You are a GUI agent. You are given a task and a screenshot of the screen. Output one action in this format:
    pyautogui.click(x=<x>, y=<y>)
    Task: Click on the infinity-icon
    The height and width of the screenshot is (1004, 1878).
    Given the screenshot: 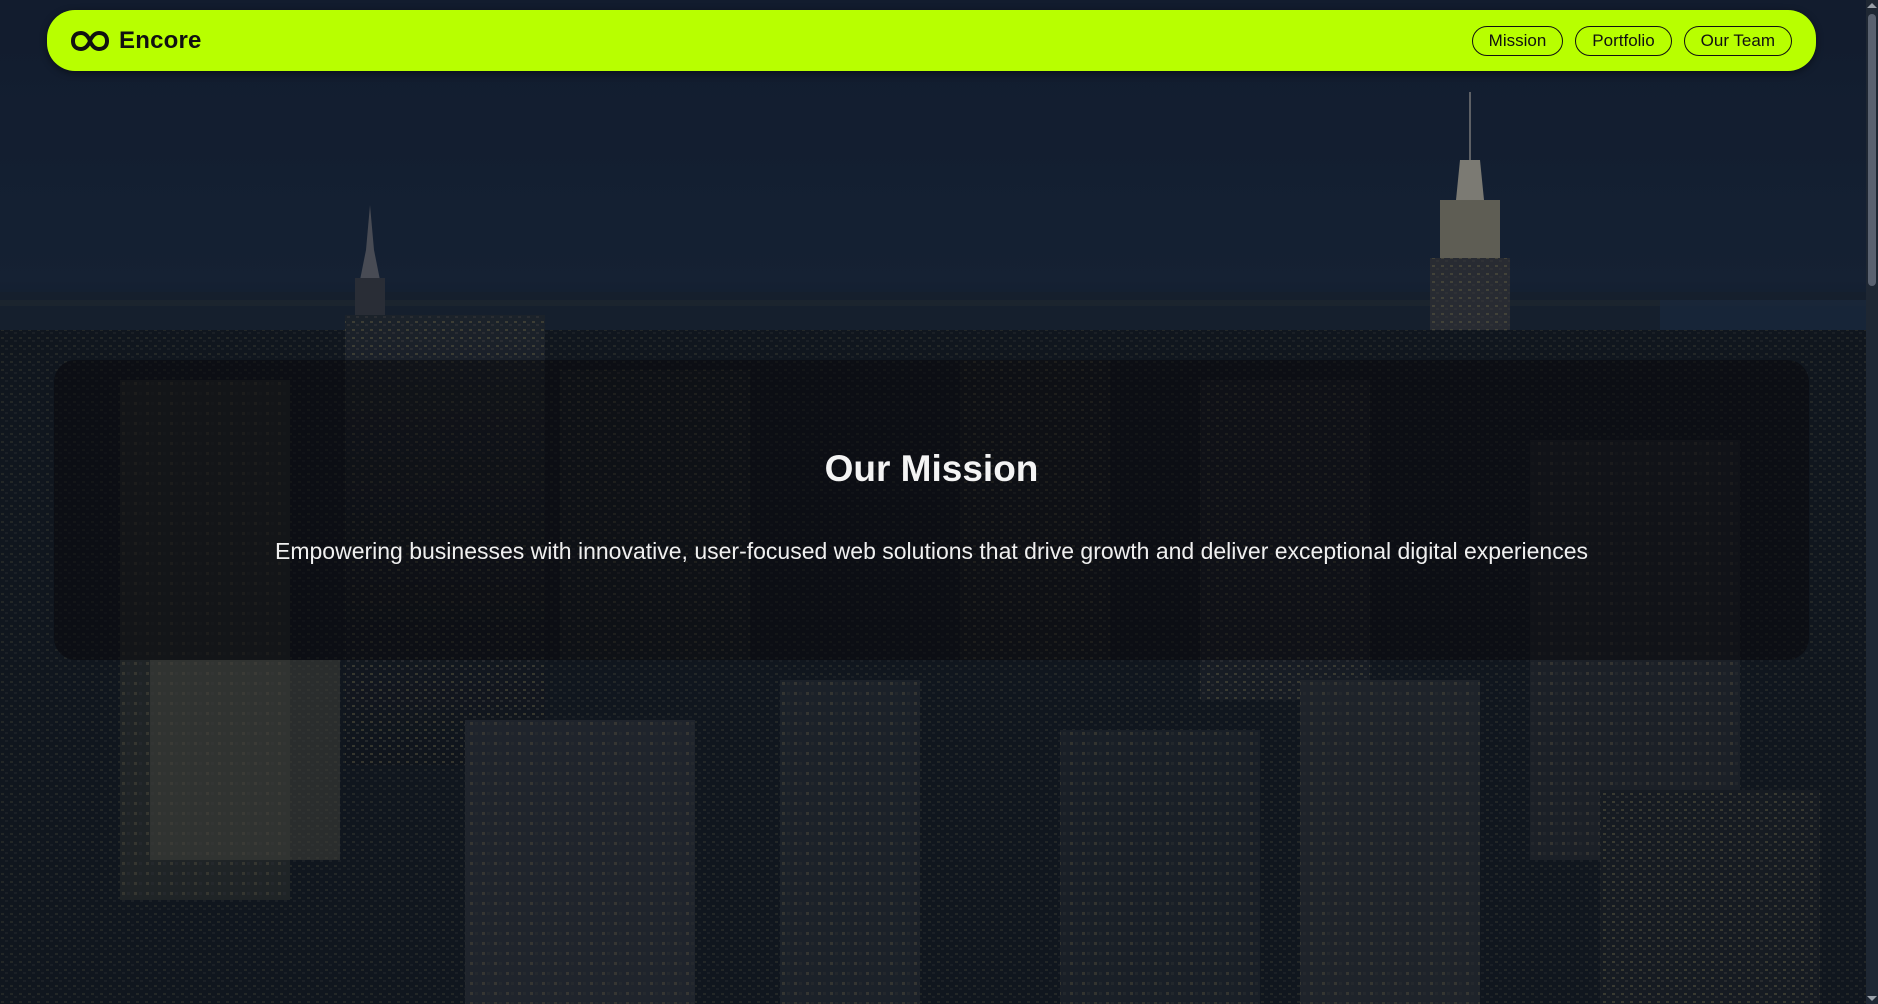 What is the action you would take?
    pyautogui.click(x=90, y=41)
    